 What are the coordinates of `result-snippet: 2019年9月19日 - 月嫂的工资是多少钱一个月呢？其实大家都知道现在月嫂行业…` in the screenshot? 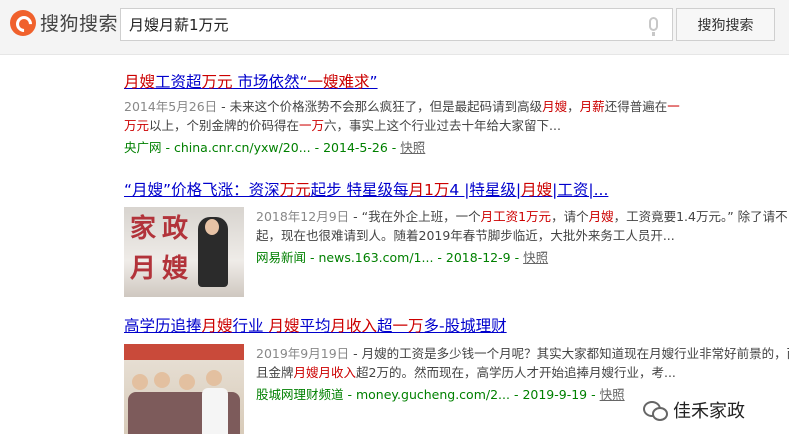 It's located at (522, 363).